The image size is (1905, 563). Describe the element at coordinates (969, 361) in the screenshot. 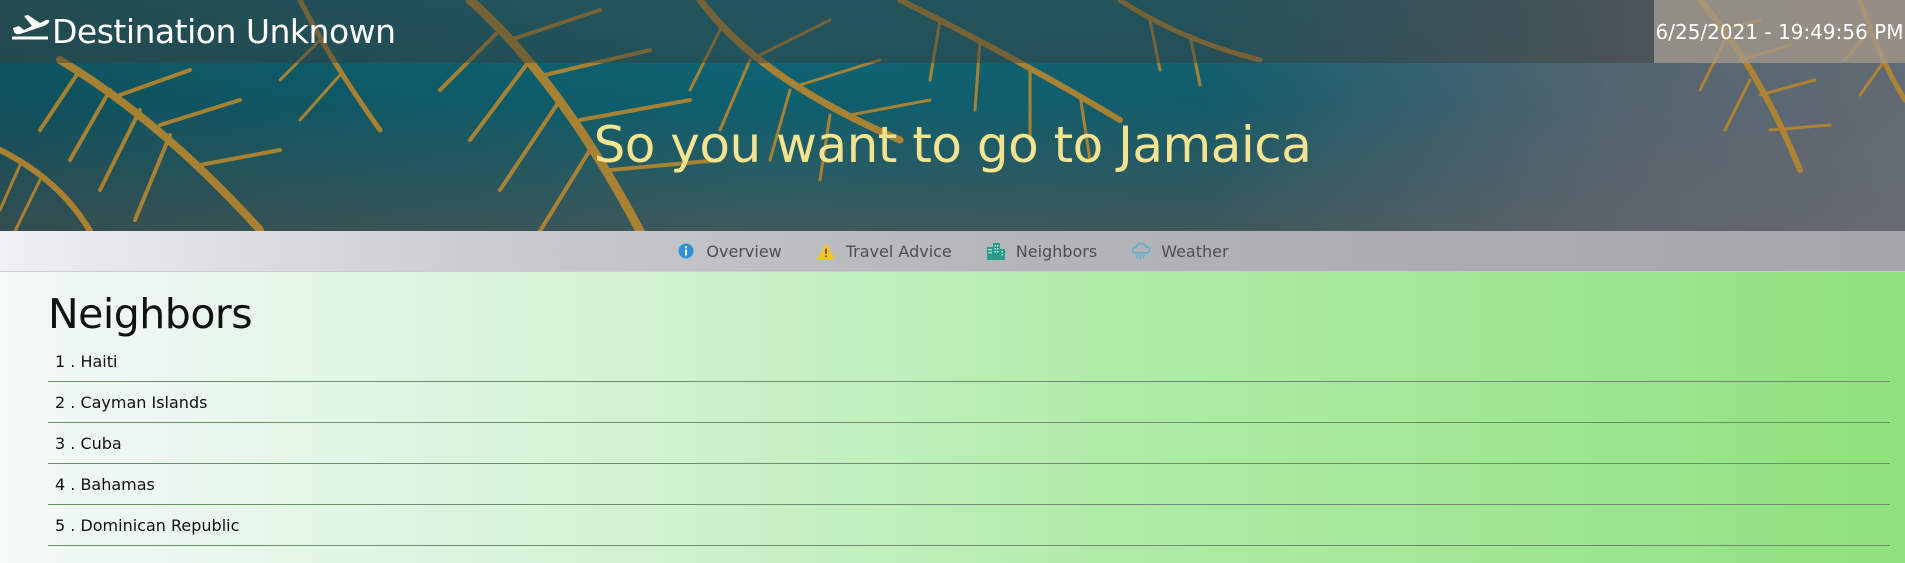

I see `list-item: 1 . Haiti` at that location.